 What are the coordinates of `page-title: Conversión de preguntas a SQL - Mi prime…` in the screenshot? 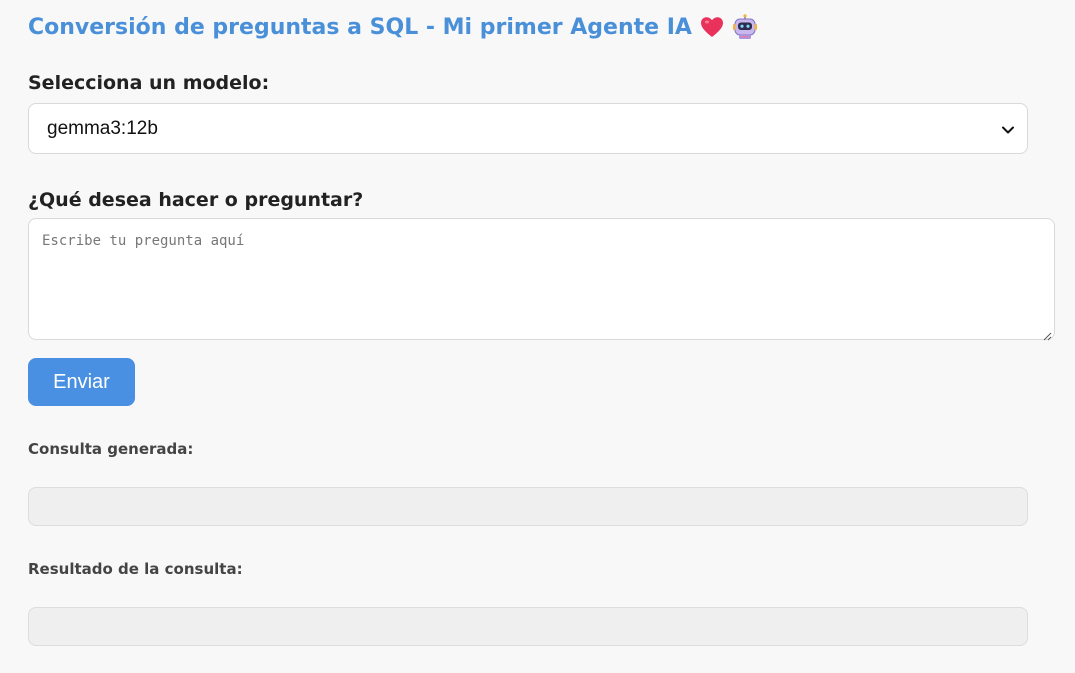 It's located at (393, 27).